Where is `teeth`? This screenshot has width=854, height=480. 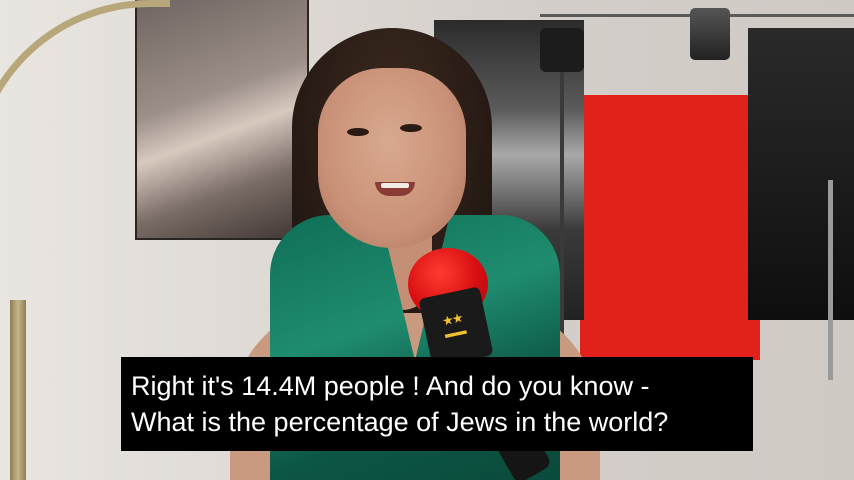 teeth is located at coordinates (395, 185).